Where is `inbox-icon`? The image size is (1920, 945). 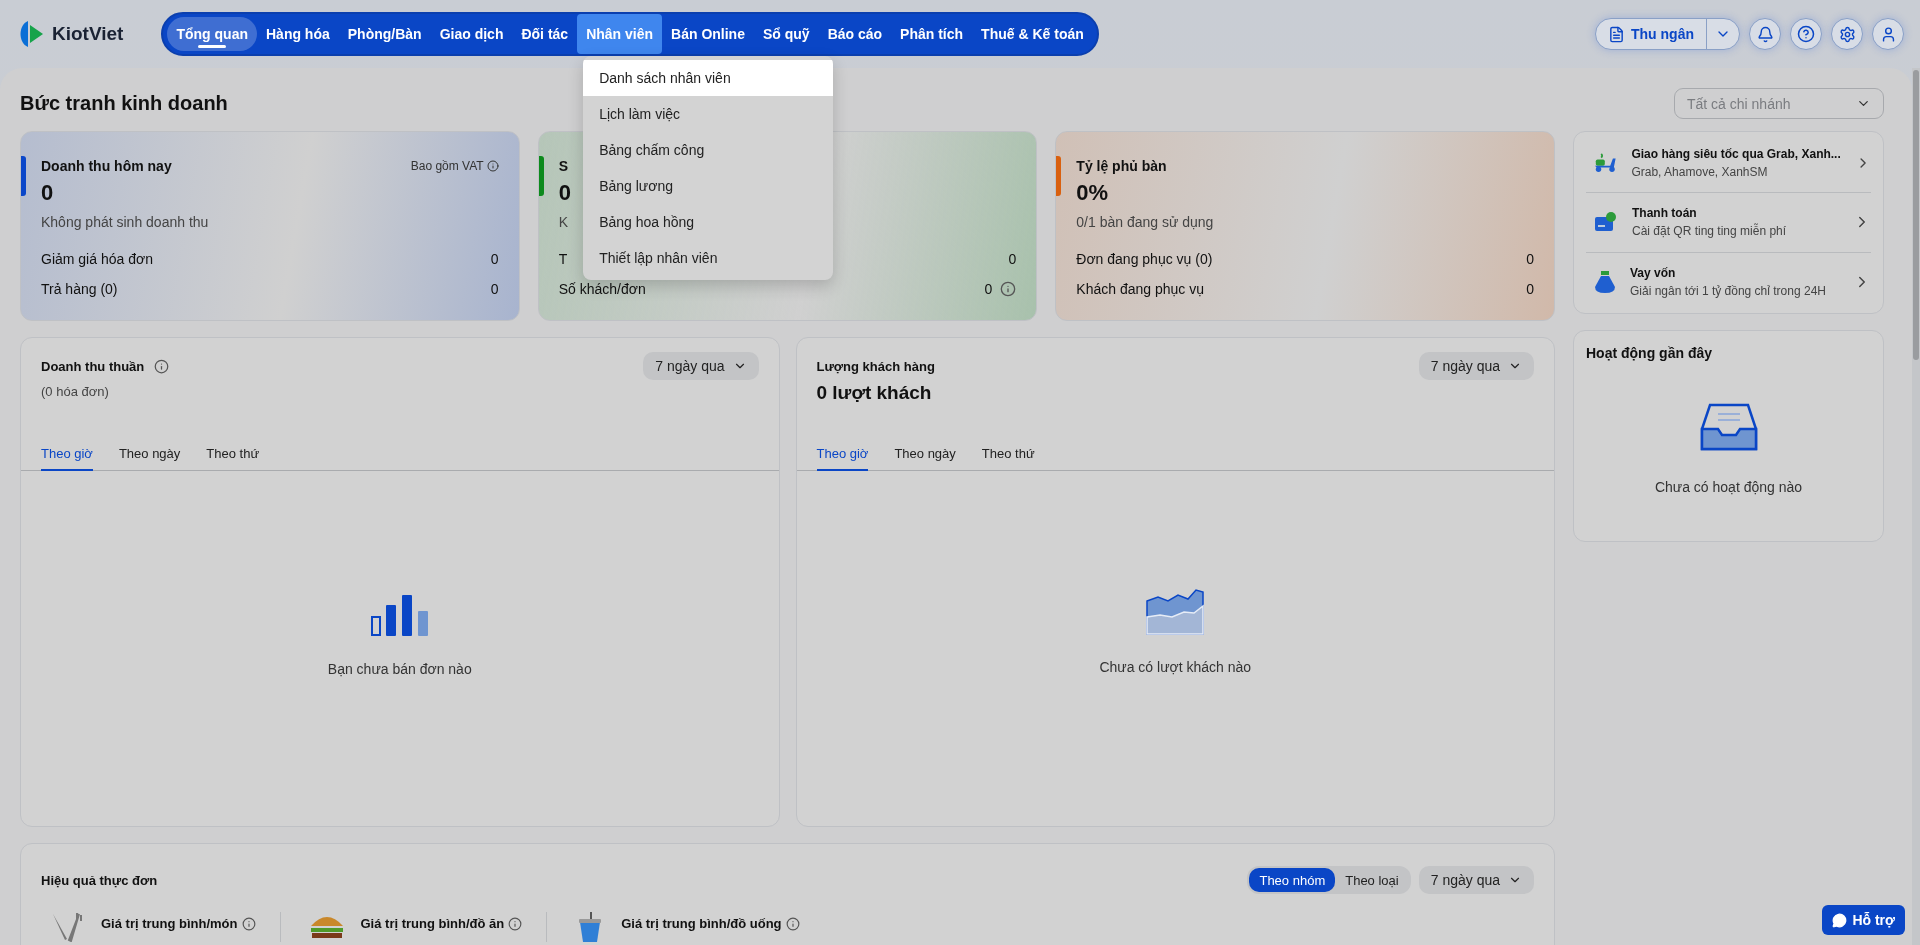 inbox-icon is located at coordinates (1728, 428).